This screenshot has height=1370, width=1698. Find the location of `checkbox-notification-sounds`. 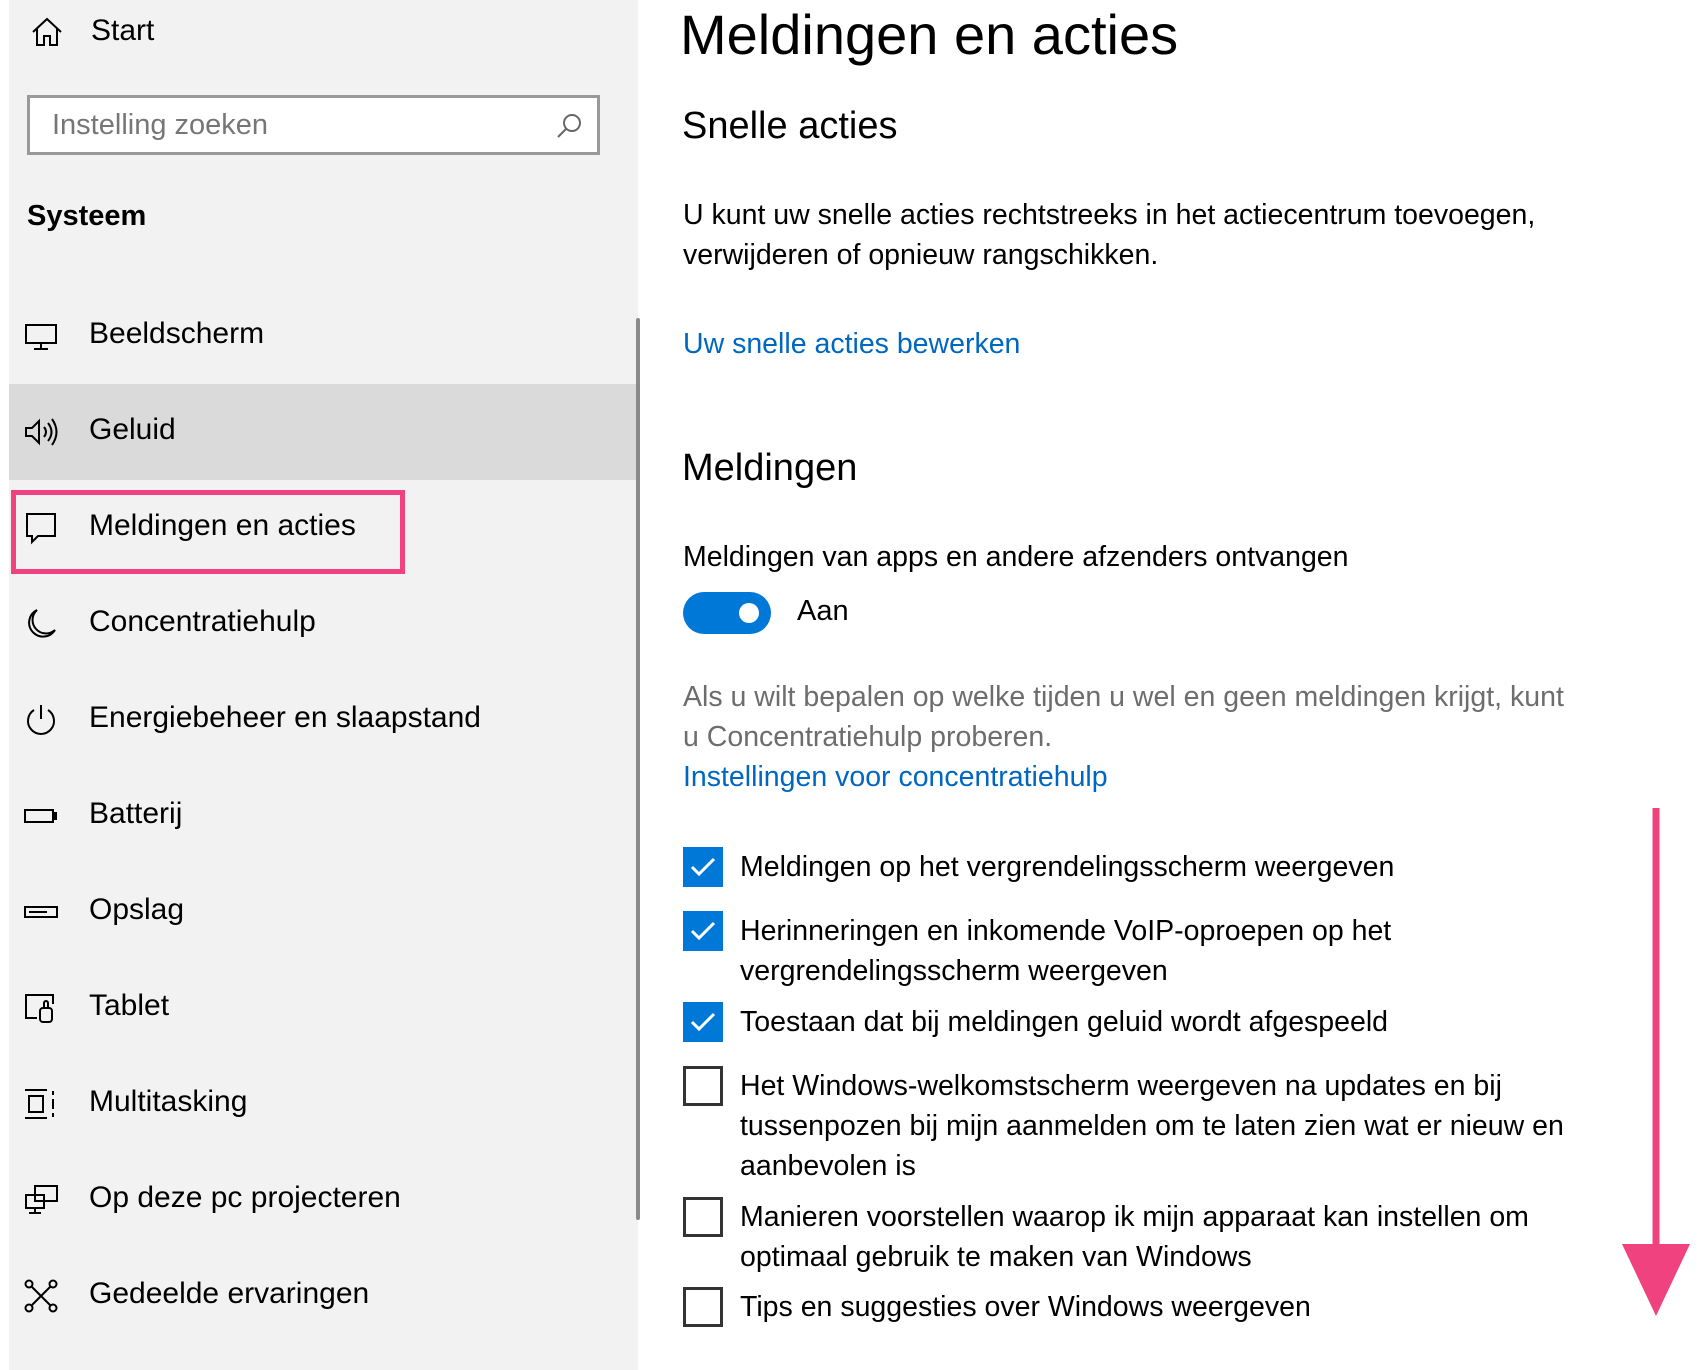

checkbox-notification-sounds is located at coordinates (703, 1022).